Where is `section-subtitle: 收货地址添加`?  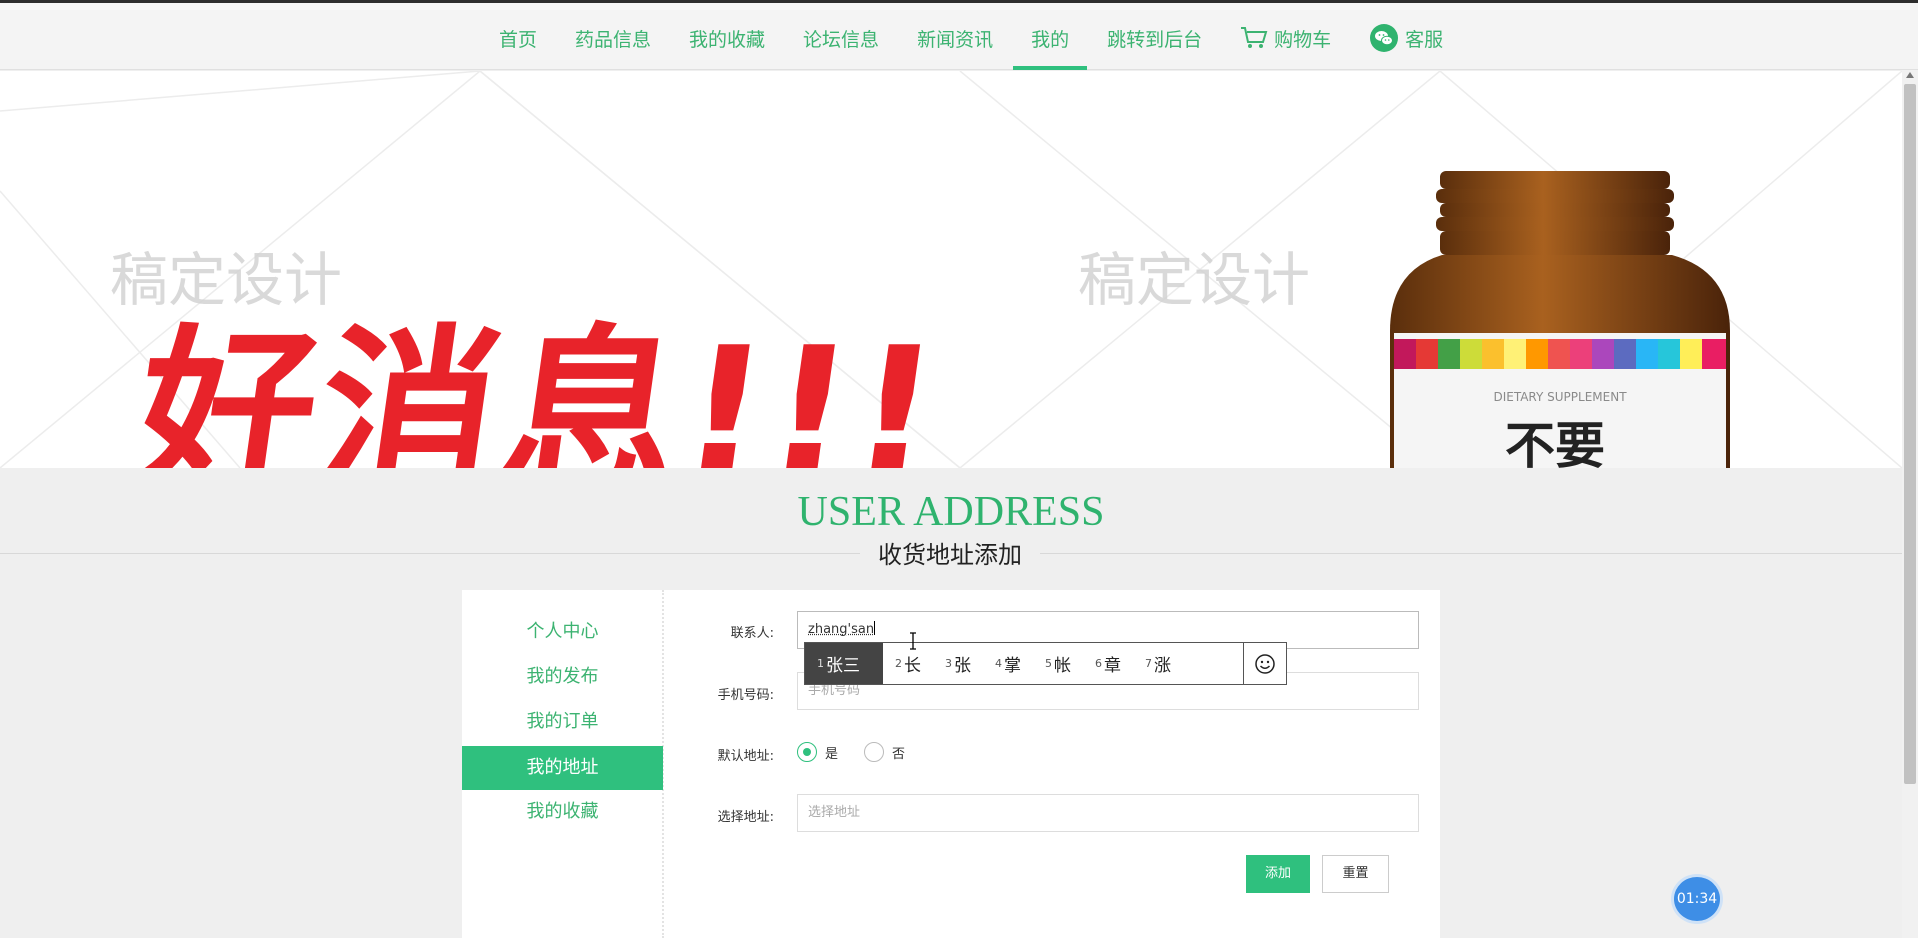
section-subtitle: 收货地址添加 is located at coordinates (950, 555).